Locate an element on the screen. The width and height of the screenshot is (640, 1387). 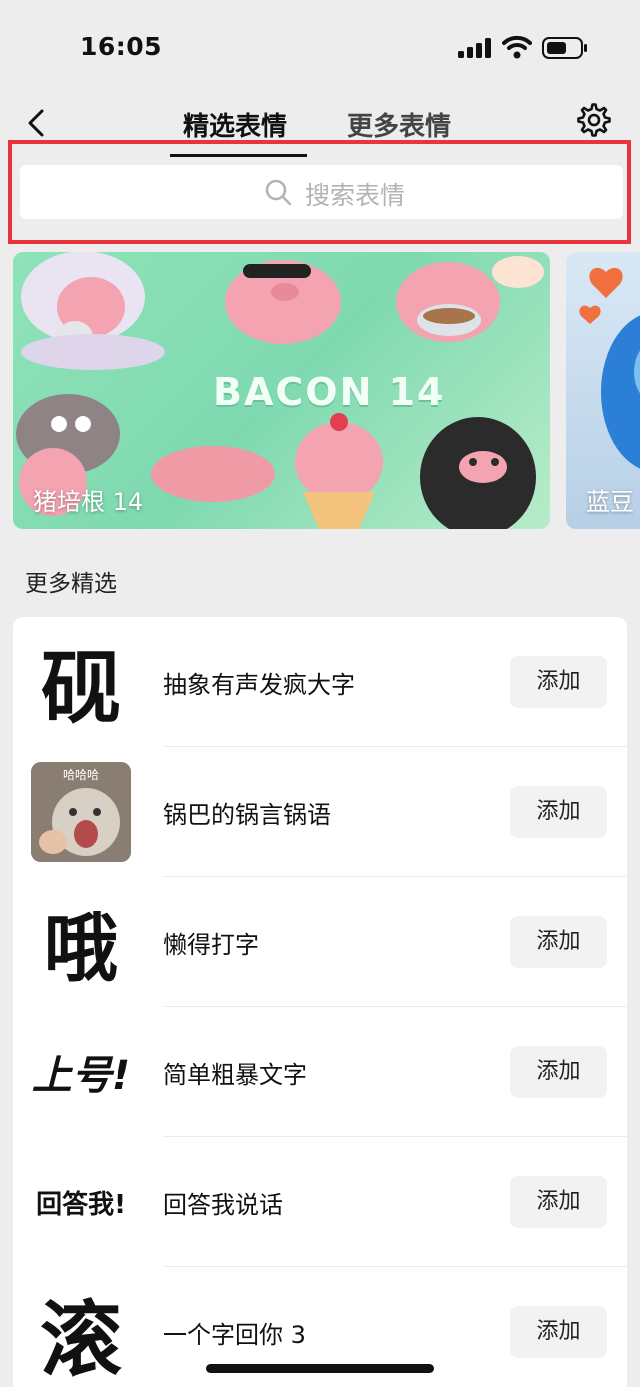
list-item: 哈哈哈 锅巴的锅言锅语 添加 is located at coordinates (320, 812).